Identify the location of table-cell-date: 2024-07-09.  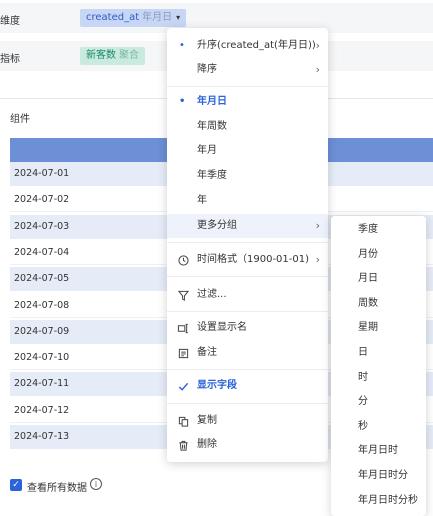
(42, 331).